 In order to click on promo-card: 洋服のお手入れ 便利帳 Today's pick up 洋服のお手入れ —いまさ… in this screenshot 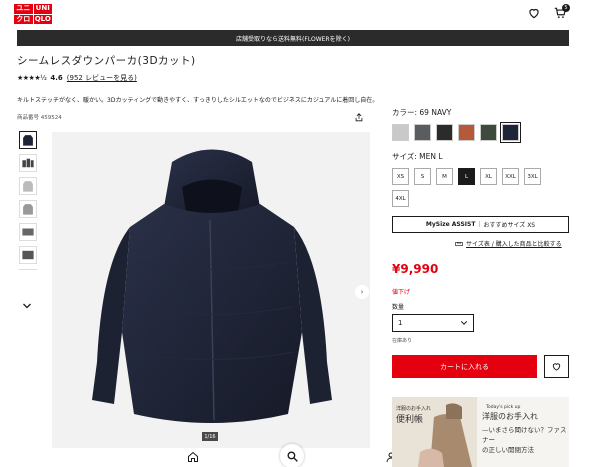, I will do `click(480, 432)`.